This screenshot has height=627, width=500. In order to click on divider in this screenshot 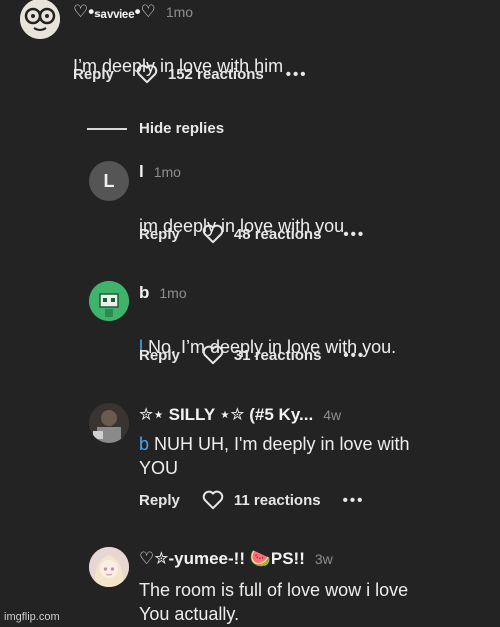, I will do `click(107, 129)`.